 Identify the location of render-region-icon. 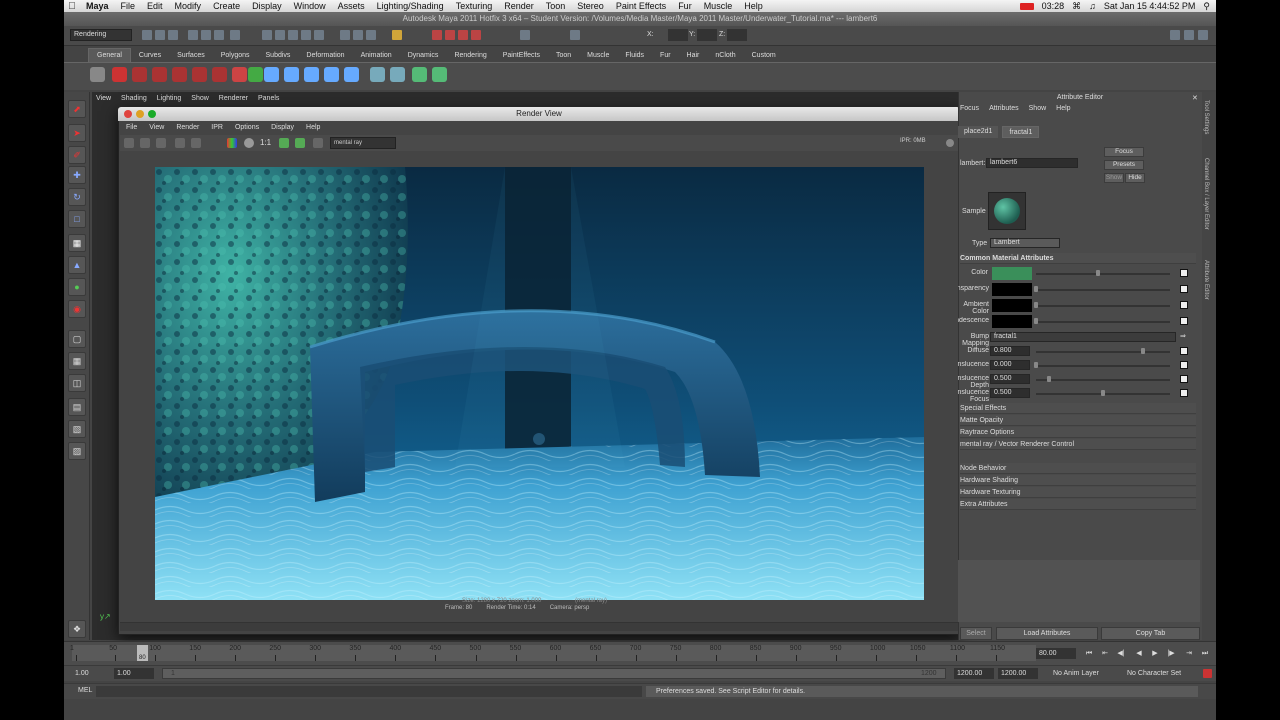
(145, 143).